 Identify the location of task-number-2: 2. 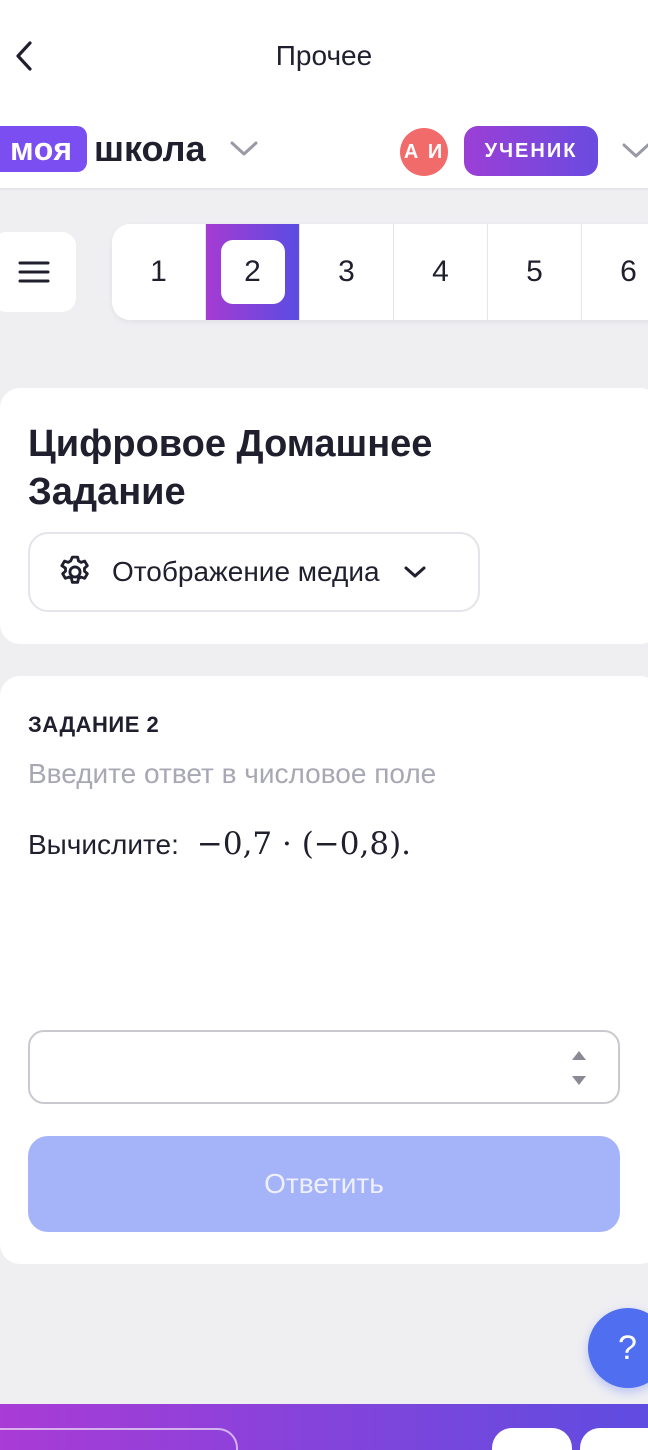
(253, 272).